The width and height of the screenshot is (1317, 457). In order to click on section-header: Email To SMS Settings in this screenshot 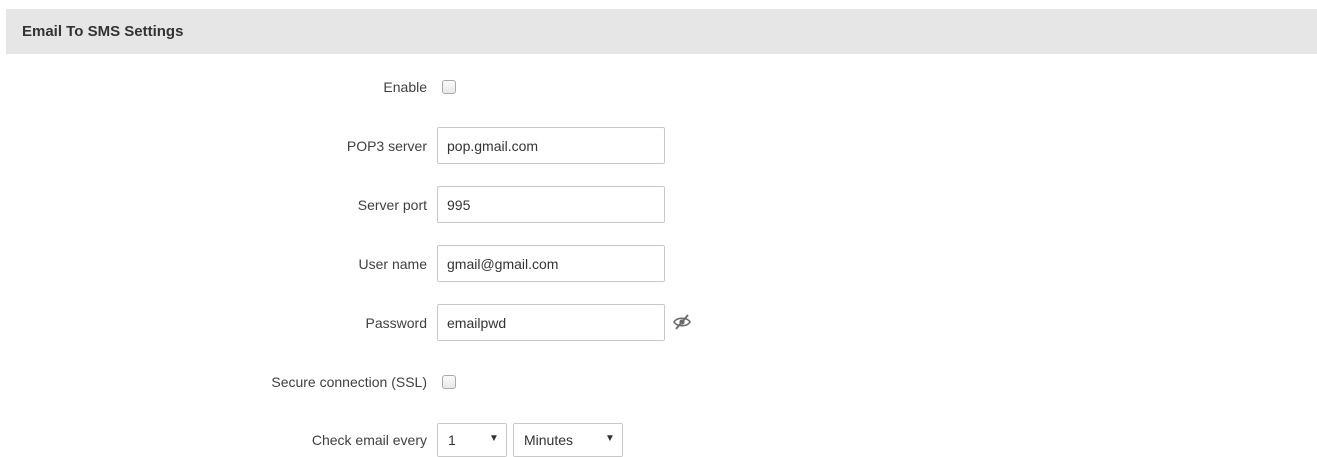, I will do `click(661, 31)`.